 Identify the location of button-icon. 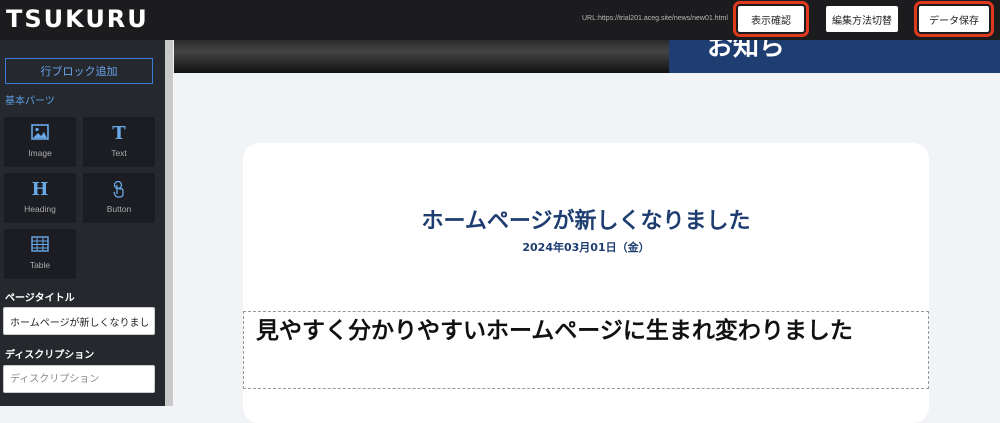
(119, 190).